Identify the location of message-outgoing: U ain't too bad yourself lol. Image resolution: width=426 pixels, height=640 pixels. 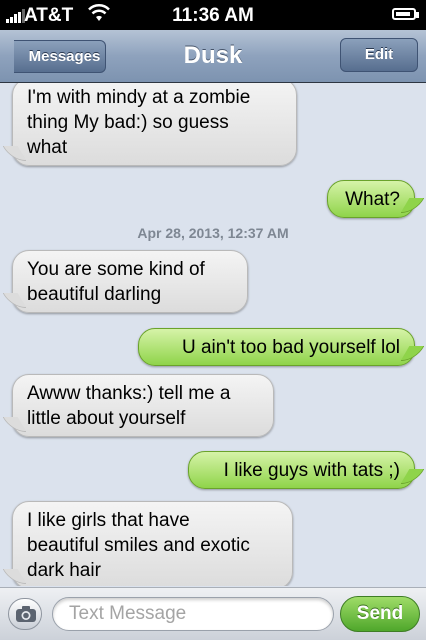
(276, 347).